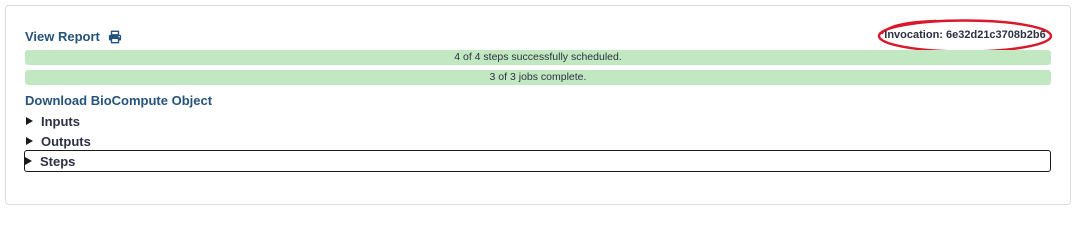 The image size is (1078, 240). What do you see at coordinates (62, 36) in the screenshot?
I see `view-report-label: View Report` at bounding box center [62, 36].